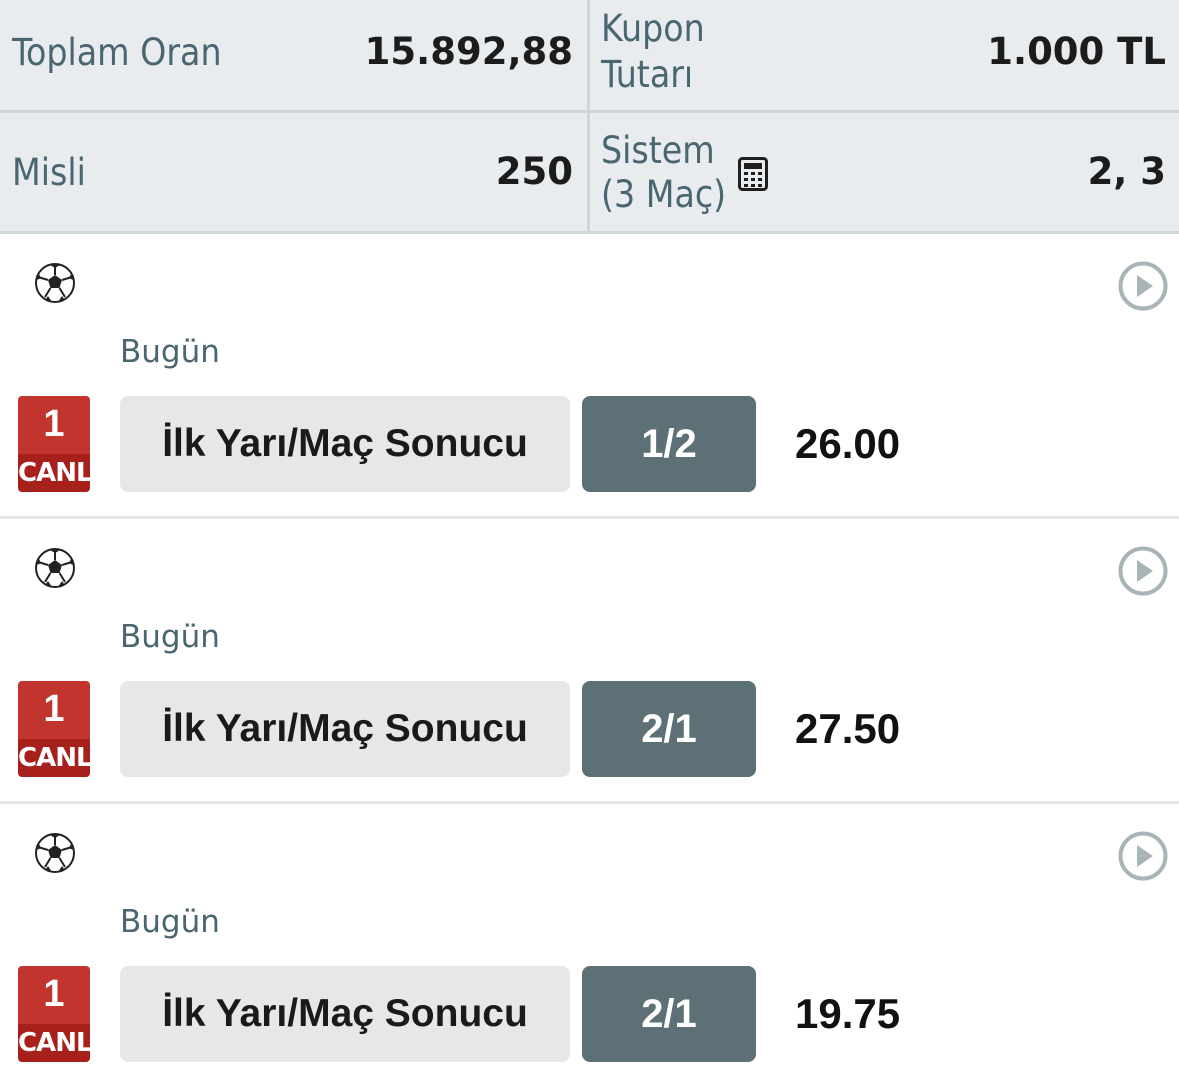 The height and width of the screenshot is (1089, 1179). What do you see at coordinates (468, 51) in the screenshot?
I see `total-odds-value: 15.892,88` at bounding box center [468, 51].